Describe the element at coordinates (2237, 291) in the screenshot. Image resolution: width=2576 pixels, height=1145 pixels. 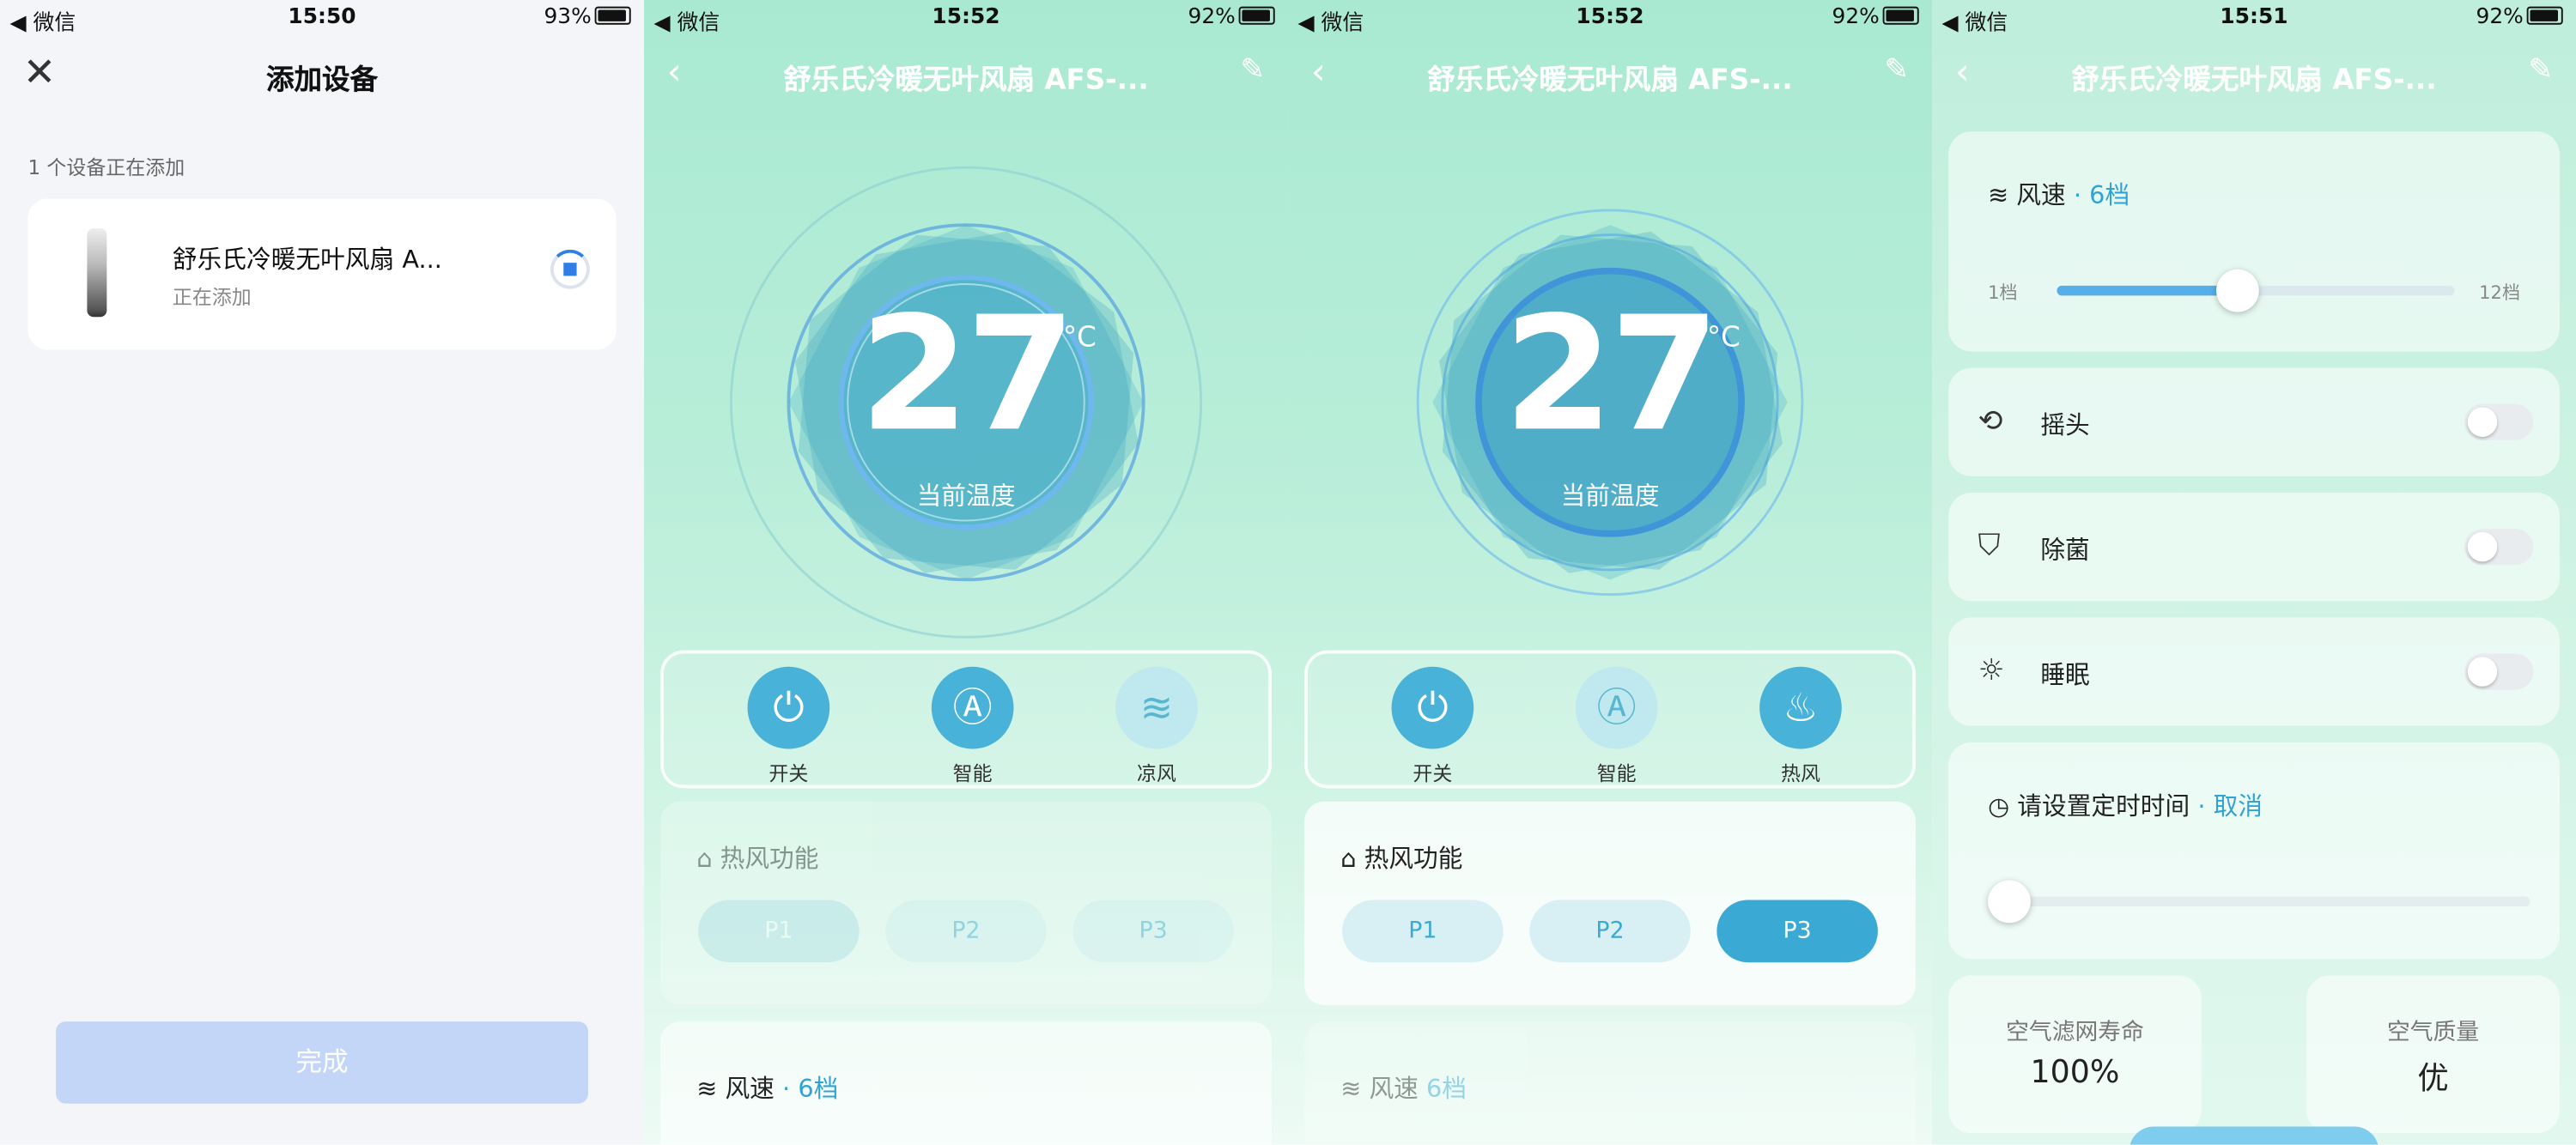
I see `wind-speed-knob` at that location.